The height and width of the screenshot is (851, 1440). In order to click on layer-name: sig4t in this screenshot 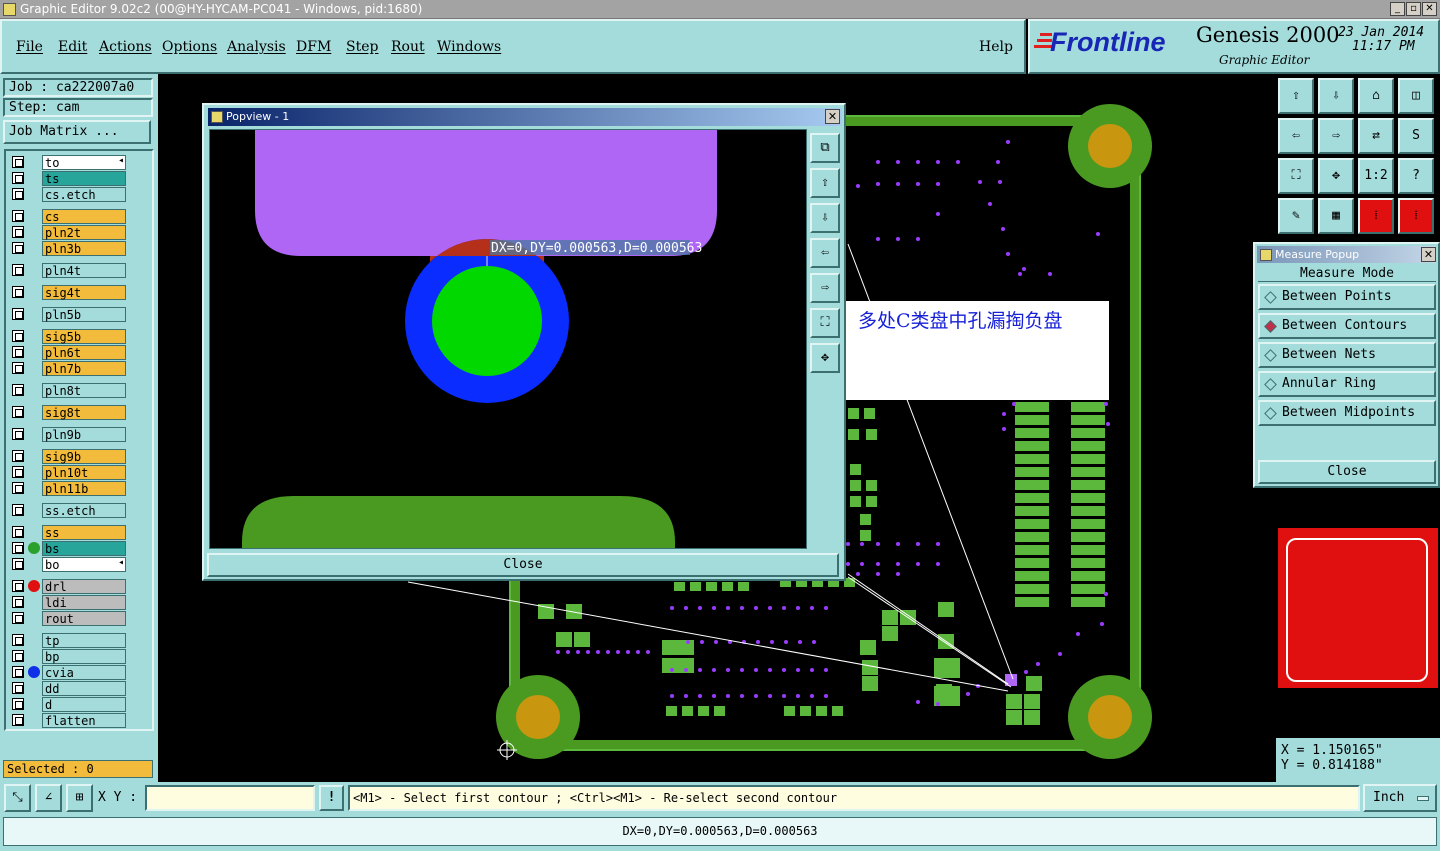, I will do `click(84, 292)`.